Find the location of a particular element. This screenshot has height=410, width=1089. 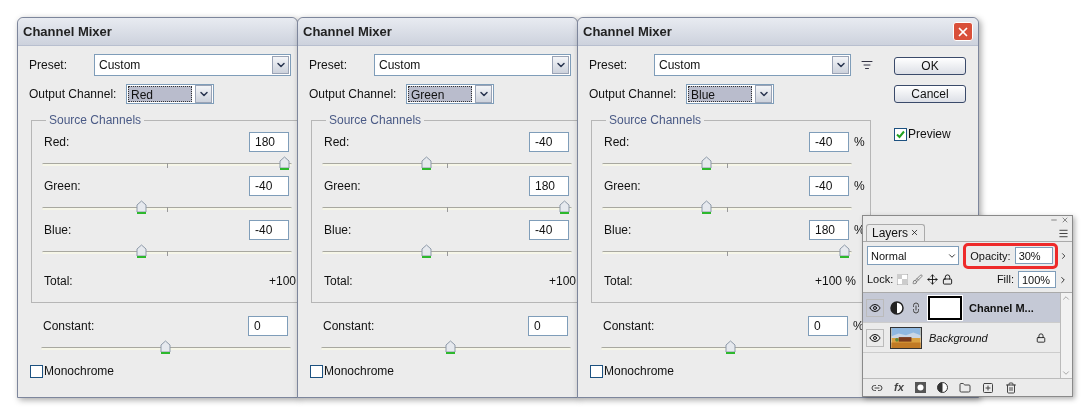

layer-row: Background is located at coordinates (961, 338).